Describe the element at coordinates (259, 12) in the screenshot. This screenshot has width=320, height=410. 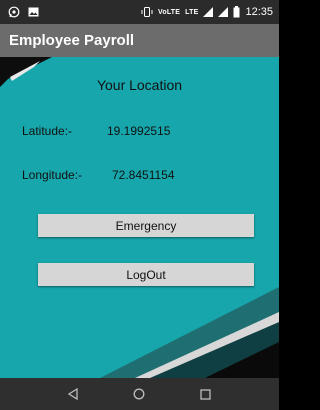
I see `status-time: 12:35` at that location.